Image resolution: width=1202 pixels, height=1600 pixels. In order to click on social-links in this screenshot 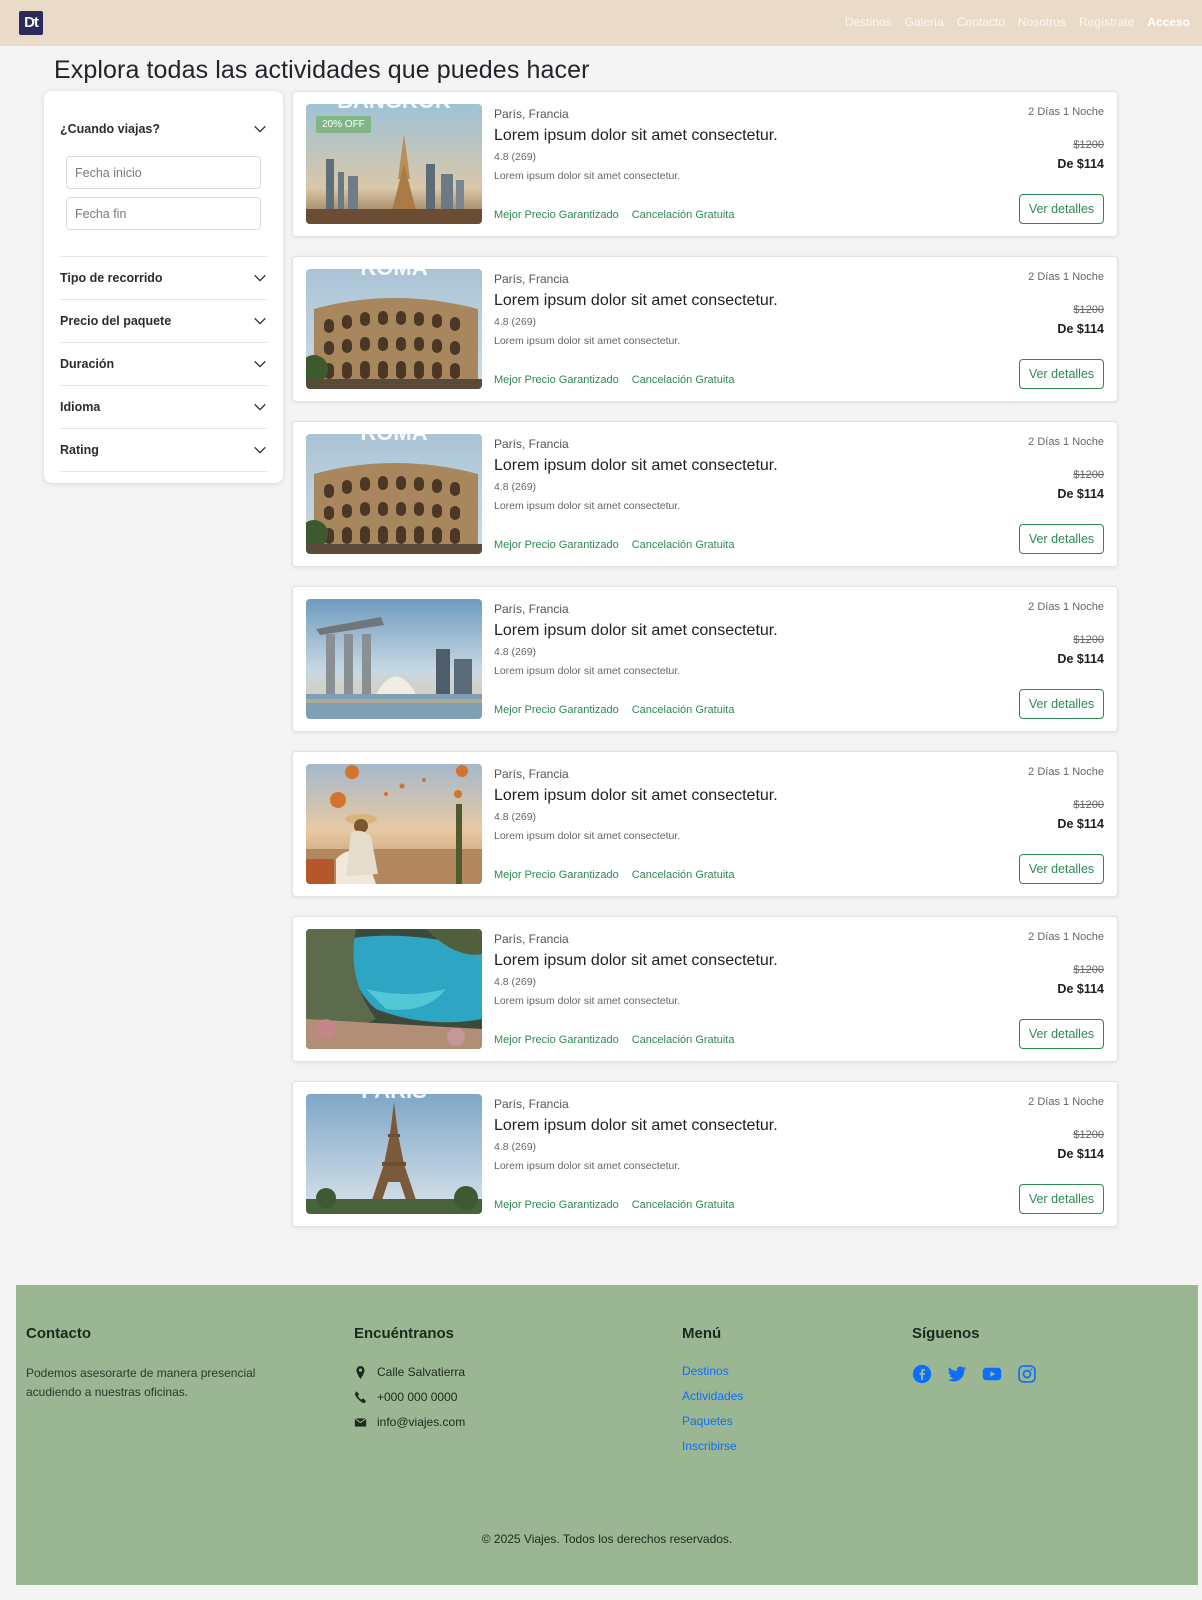, I will do `click(974, 1374)`.